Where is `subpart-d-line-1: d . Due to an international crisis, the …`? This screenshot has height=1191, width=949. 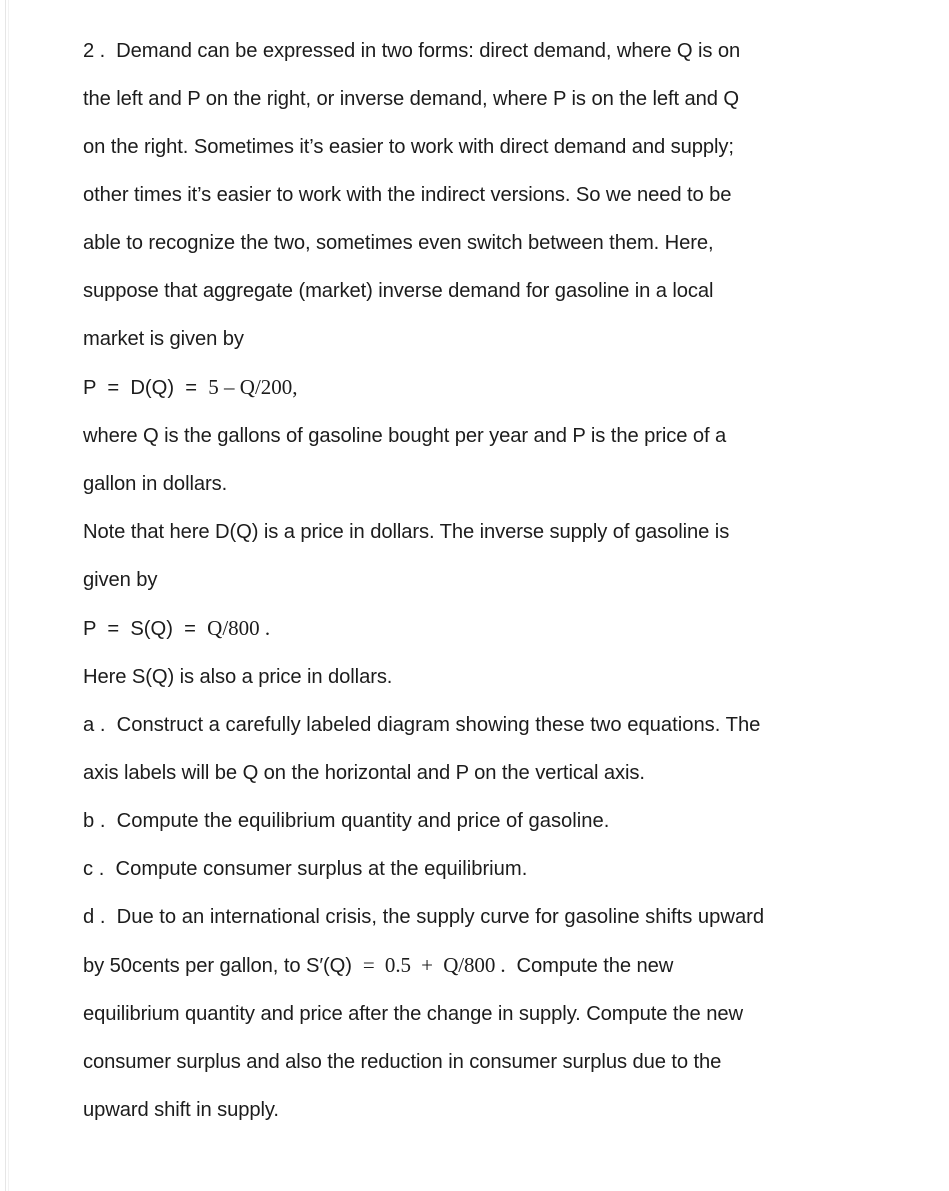 subpart-d-line-1: d . Due to an international crisis, the … is located at coordinates (424, 917).